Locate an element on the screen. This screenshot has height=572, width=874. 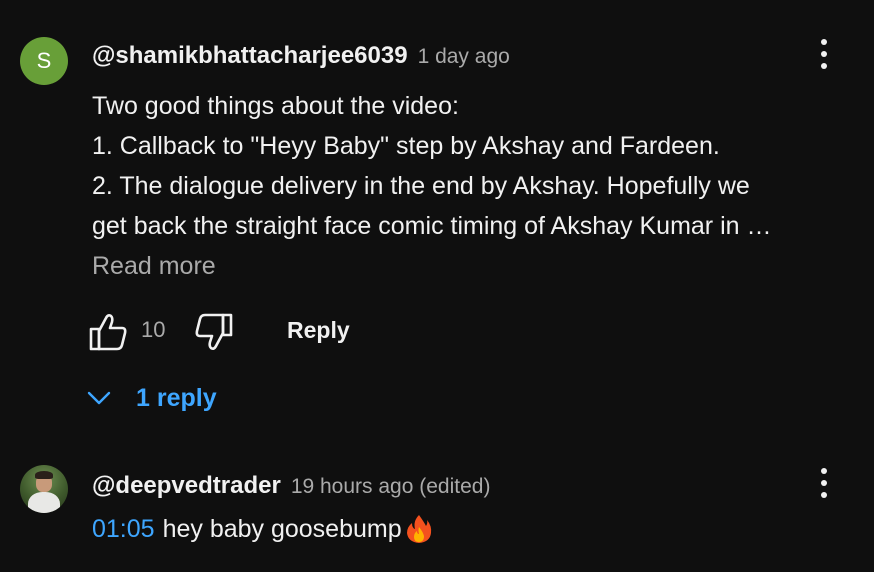
avatar is located at coordinates (44, 489).